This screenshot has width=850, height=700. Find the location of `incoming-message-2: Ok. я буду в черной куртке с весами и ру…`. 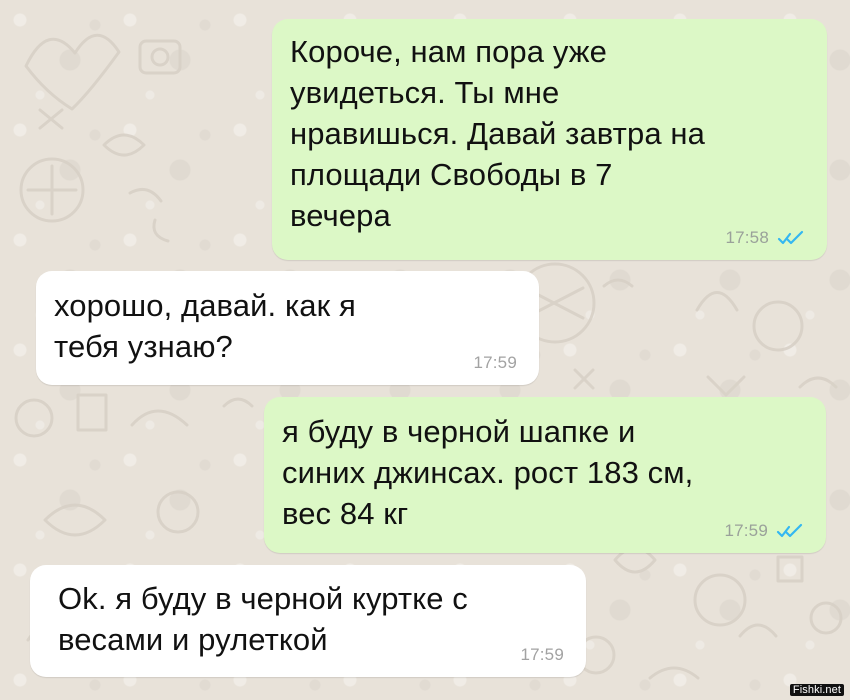

incoming-message-2: Ok. я буду в черной куртке с весами и ру… is located at coordinates (308, 621).